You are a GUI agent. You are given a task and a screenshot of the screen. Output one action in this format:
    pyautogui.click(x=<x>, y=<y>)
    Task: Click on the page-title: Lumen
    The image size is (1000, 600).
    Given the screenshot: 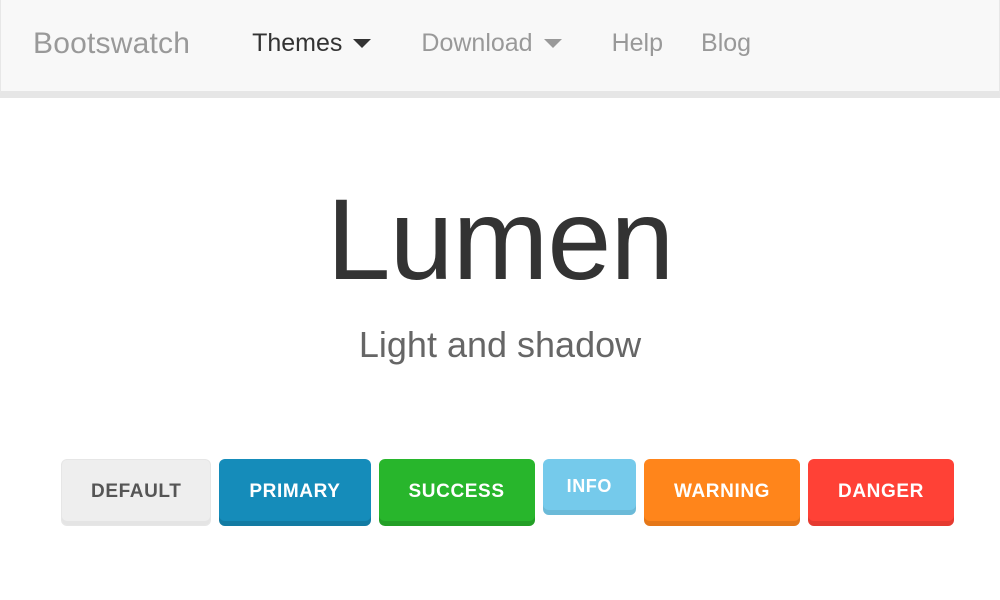 What is the action you would take?
    pyautogui.click(x=500, y=240)
    